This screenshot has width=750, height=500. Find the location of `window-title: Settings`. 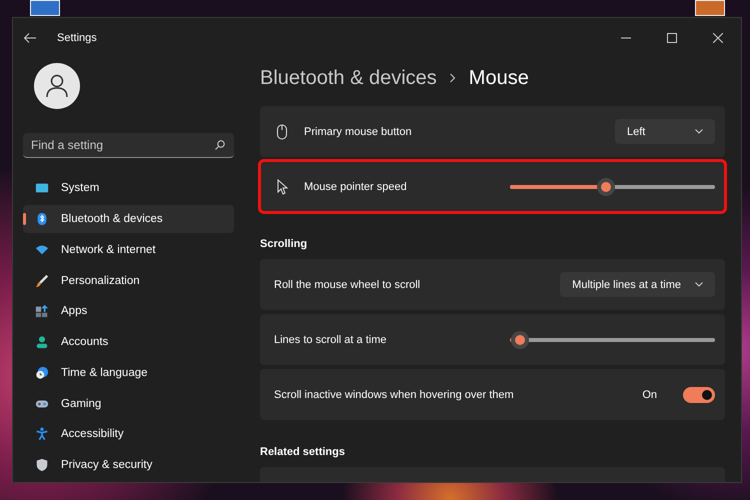

window-title: Settings is located at coordinates (77, 38).